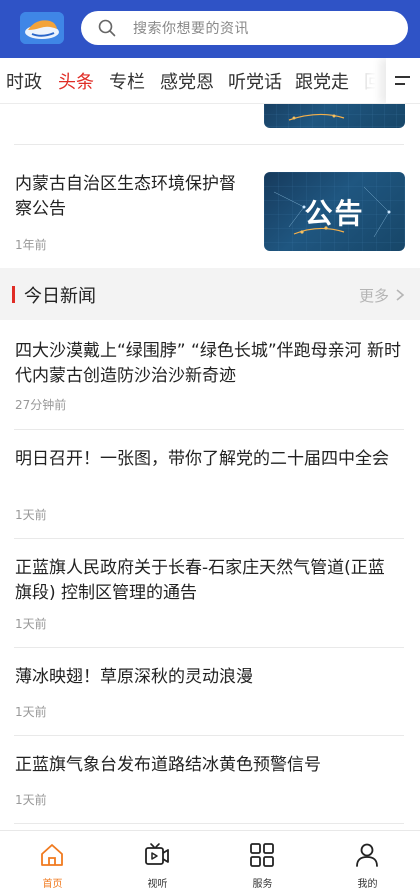  I want to click on user-icon, so click(367, 855).